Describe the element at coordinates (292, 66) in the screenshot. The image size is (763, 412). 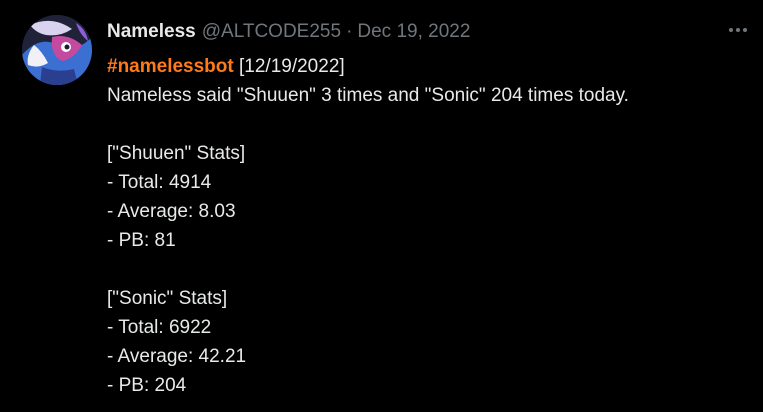
I see `date-tag: [12/19/2022]` at that location.